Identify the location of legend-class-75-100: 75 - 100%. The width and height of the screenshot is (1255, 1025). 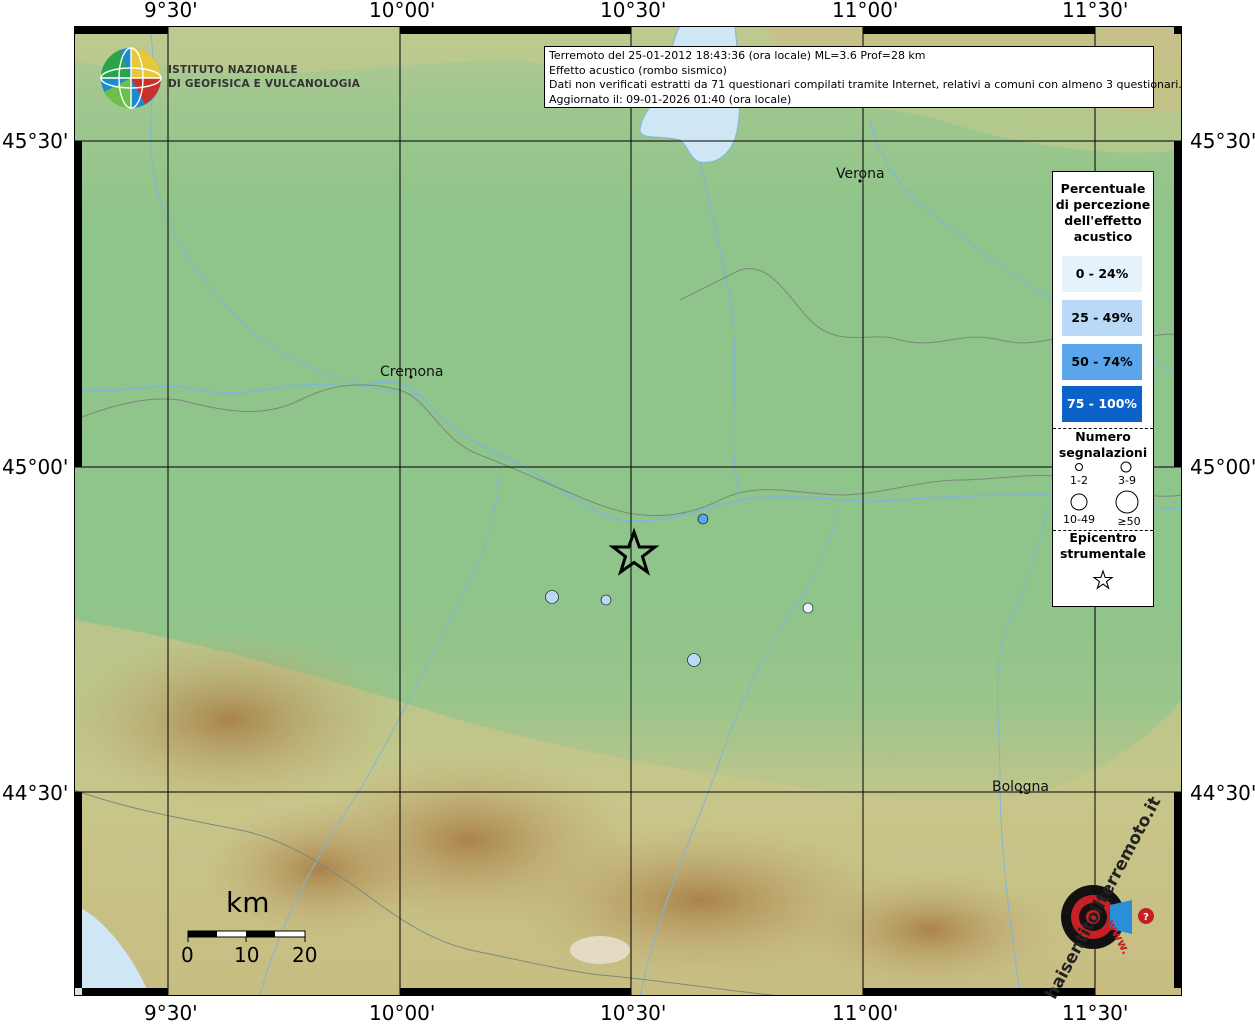
(1102, 404).